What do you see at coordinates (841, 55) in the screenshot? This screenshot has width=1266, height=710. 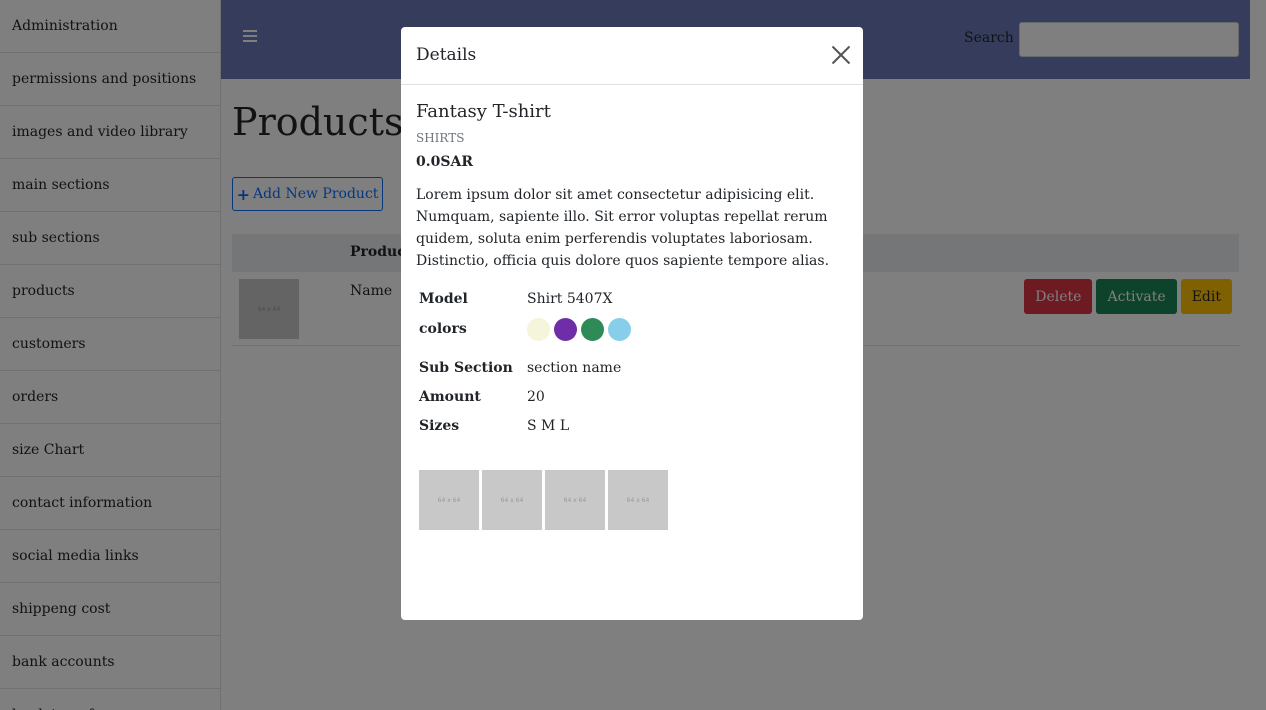 I see `close-icon` at bounding box center [841, 55].